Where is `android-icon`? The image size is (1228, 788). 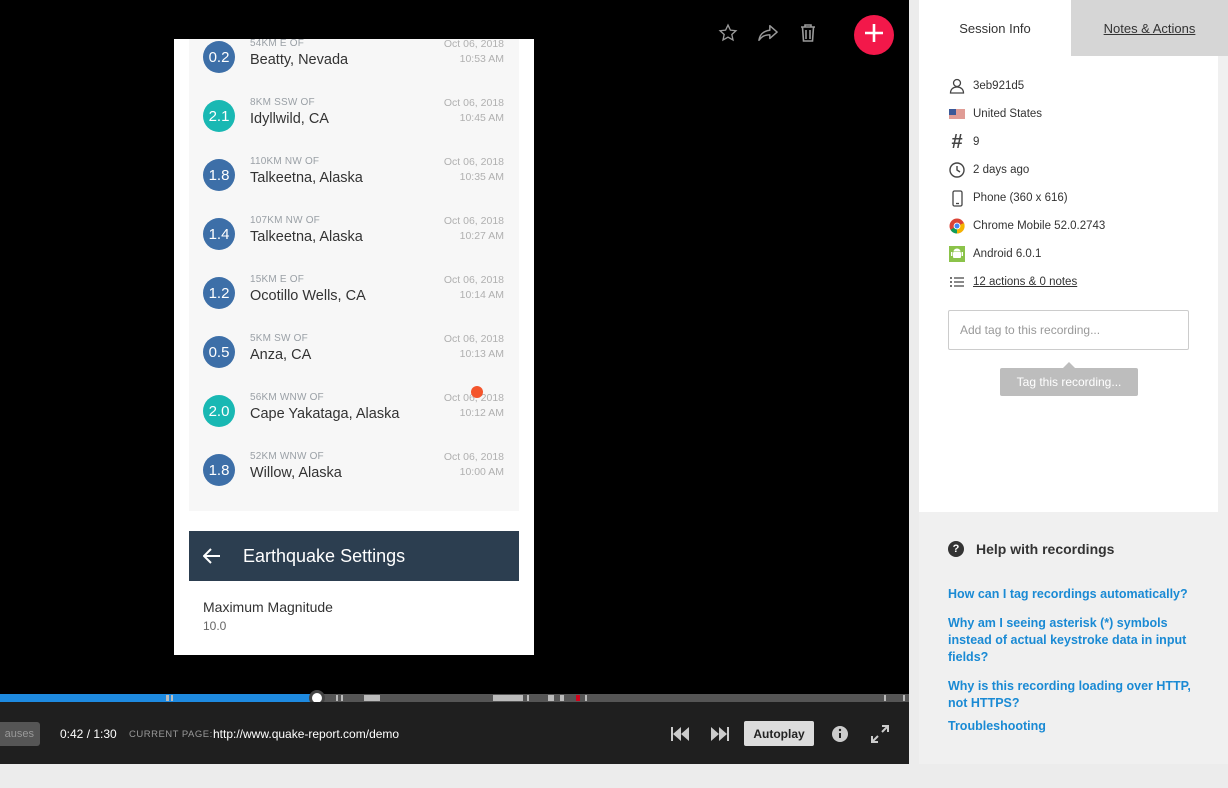
android-icon is located at coordinates (957, 254).